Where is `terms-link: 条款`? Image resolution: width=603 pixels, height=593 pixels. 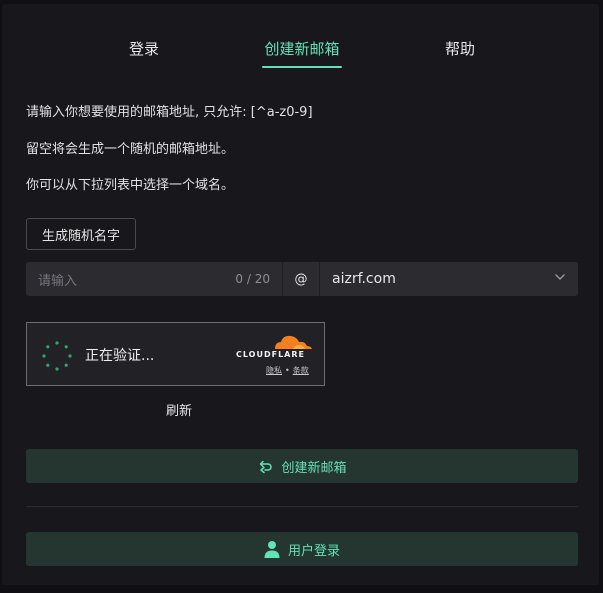 terms-link: 条款 is located at coordinates (301, 370).